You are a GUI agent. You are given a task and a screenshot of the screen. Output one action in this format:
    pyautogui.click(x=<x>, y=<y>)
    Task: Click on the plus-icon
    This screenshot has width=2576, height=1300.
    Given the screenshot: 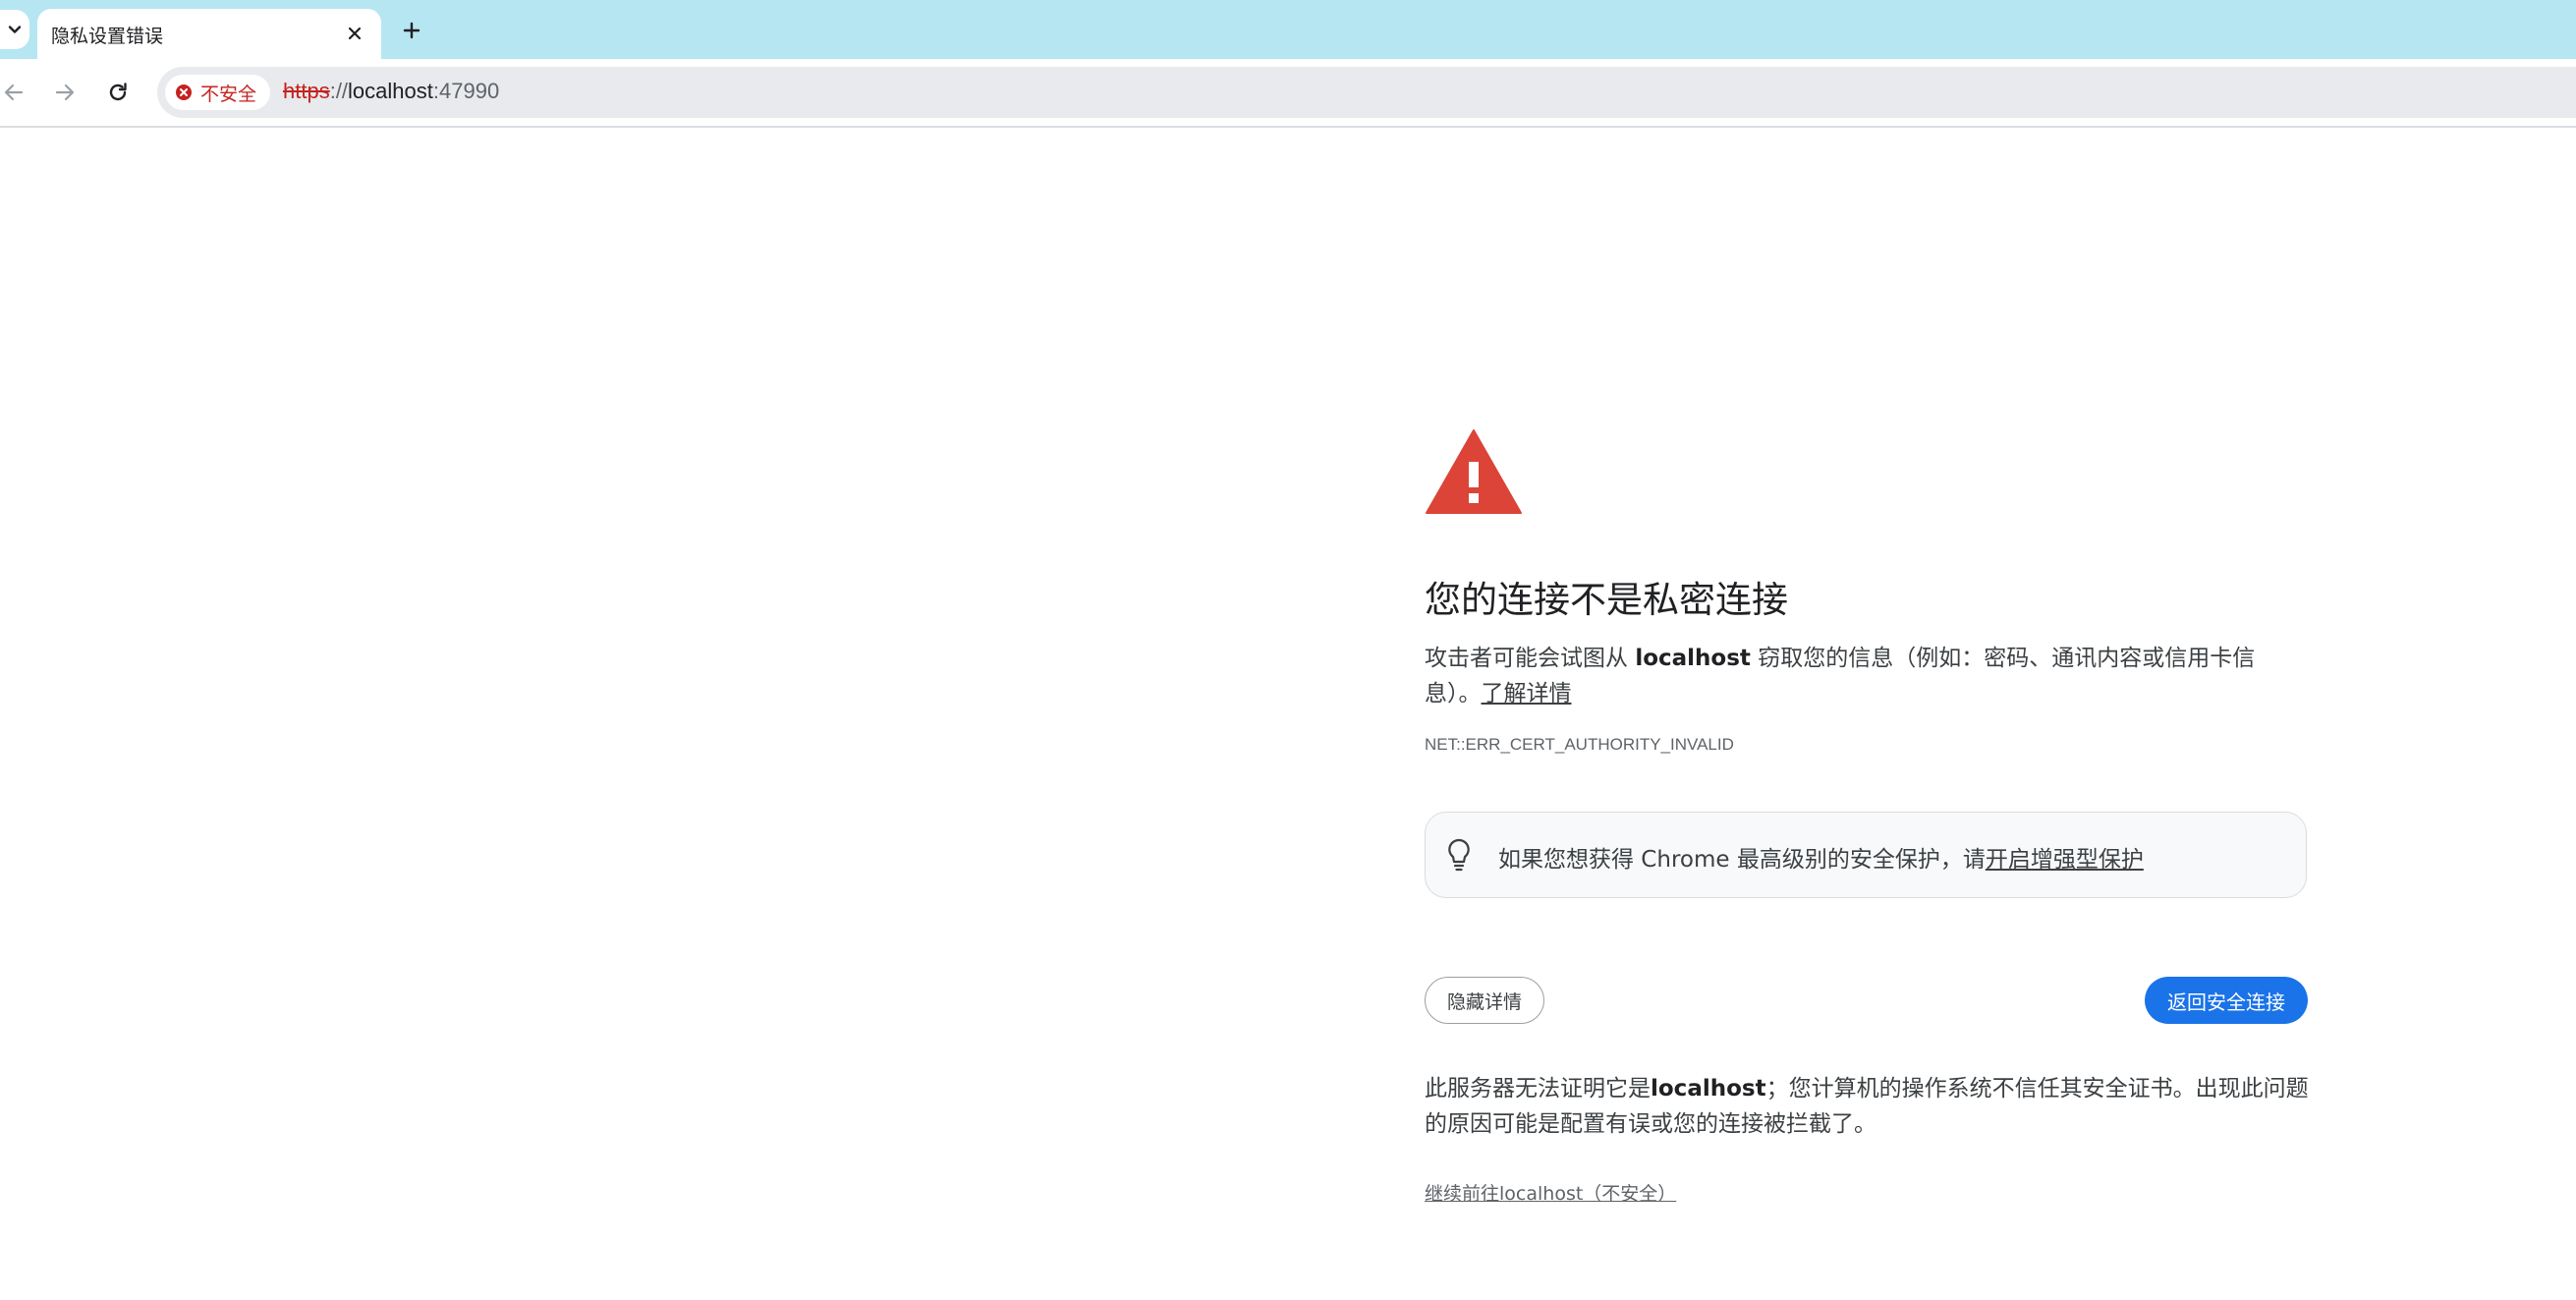 What is the action you would take?
    pyautogui.click(x=411, y=30)
    